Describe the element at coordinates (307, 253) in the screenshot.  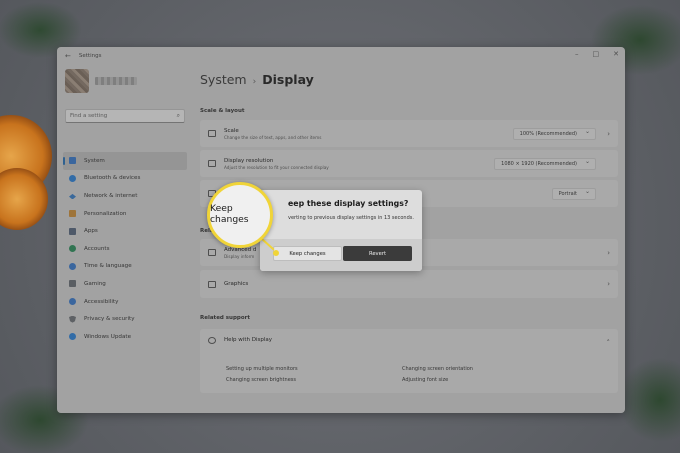
I see `keep-changes-button: Keep changes` at that location.